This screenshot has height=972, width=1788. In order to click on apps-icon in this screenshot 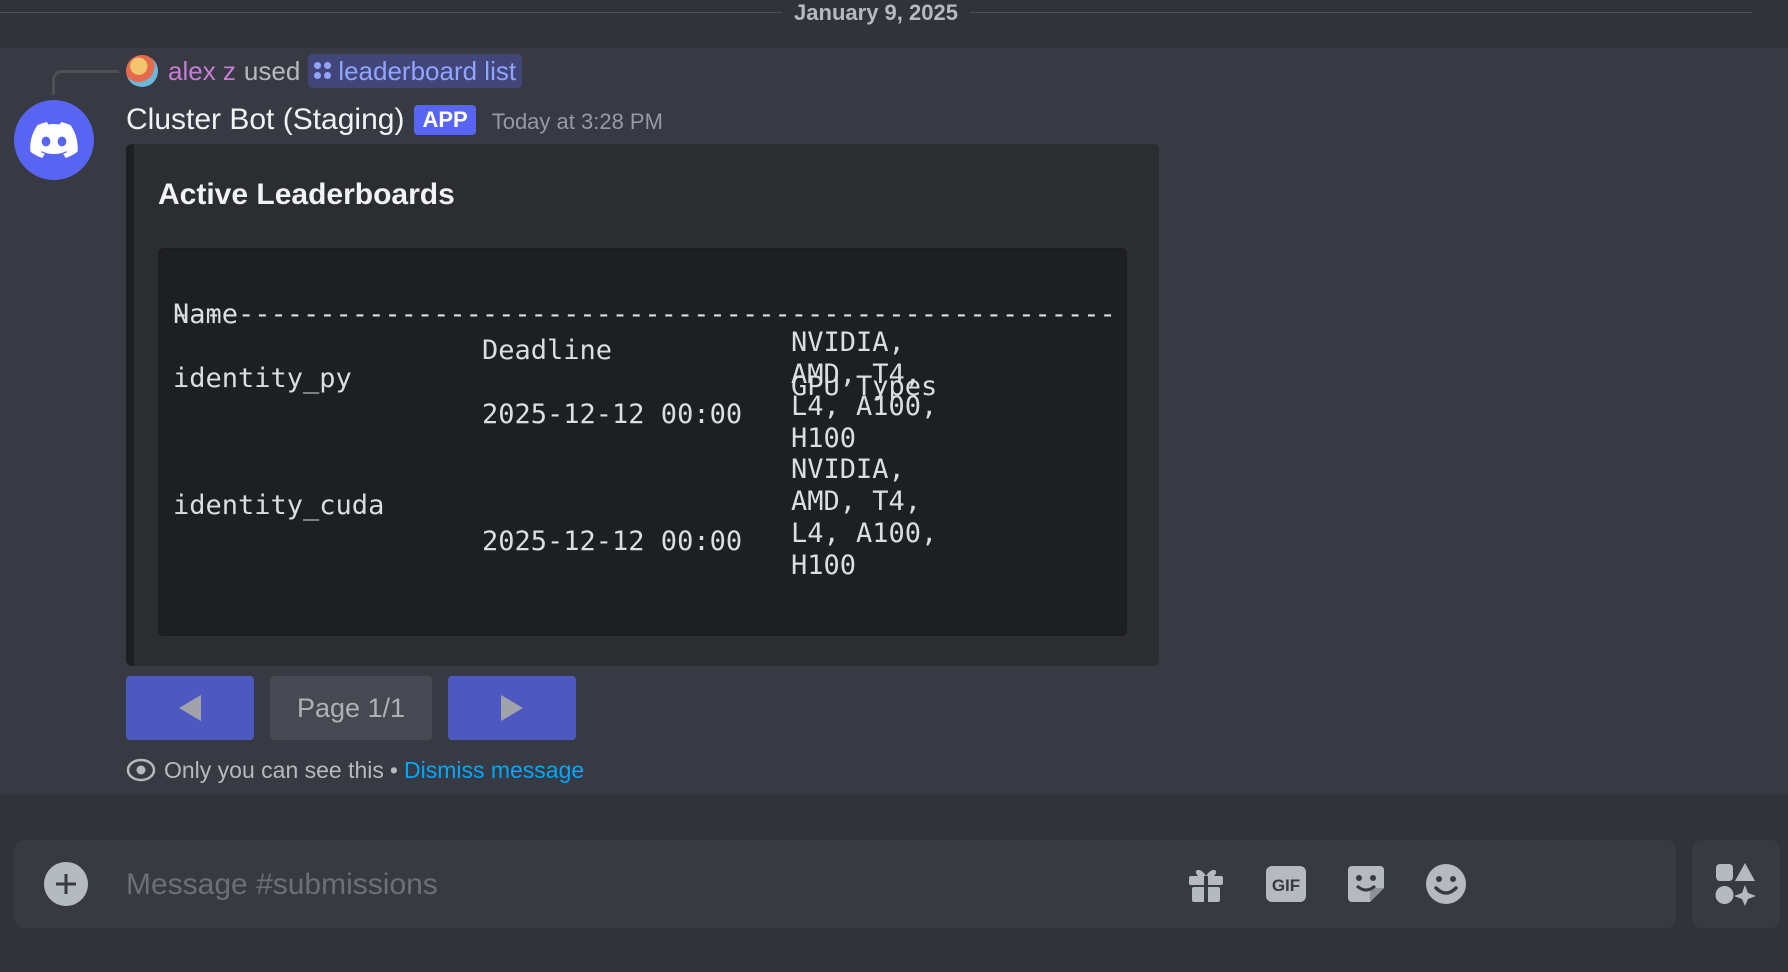, I will do `click(1735, 884)`.